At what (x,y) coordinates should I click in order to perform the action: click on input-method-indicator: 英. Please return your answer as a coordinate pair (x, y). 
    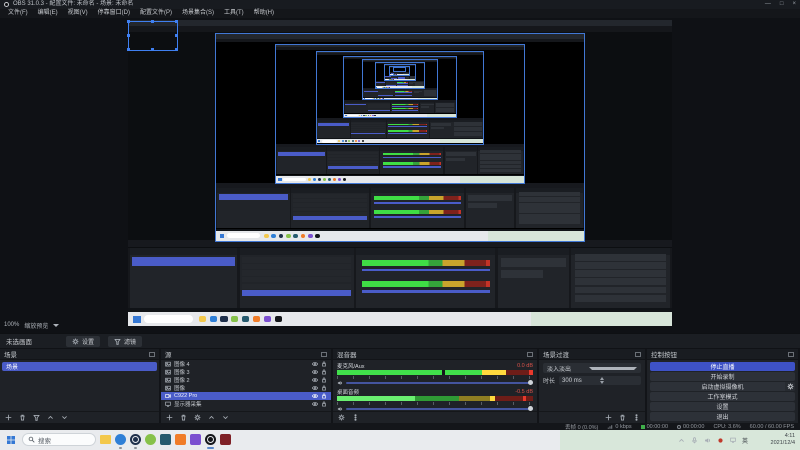
    Looking at the image, I should click on (745, 440).